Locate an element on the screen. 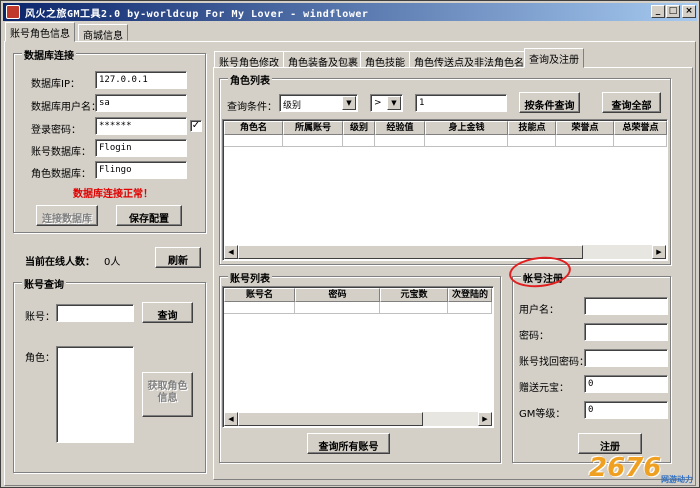 This screenshot has width=700, height=488. account-input is located at coordinates (95, 313).